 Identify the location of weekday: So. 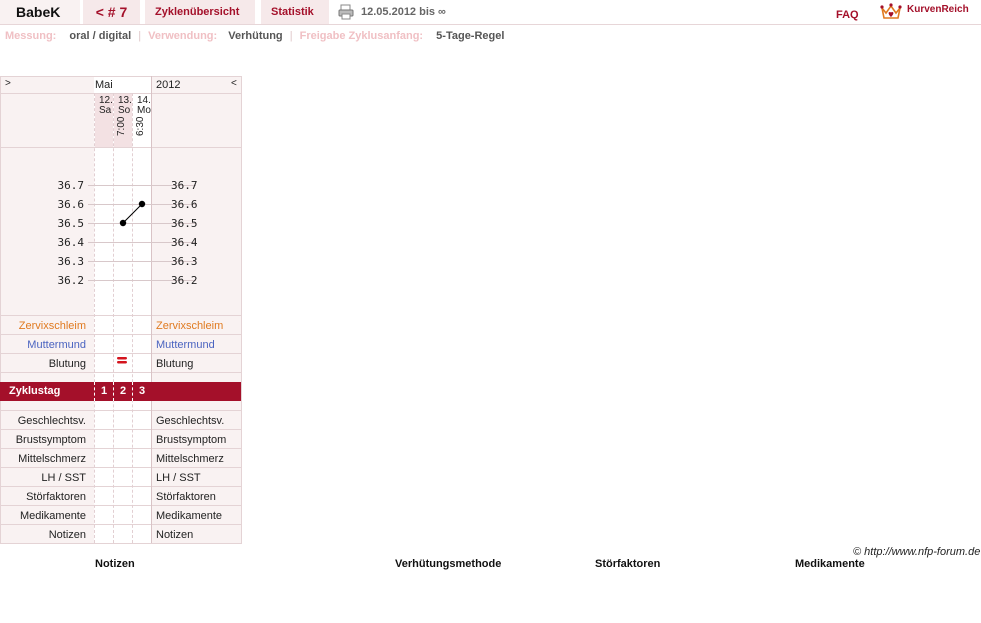
(124, 110).